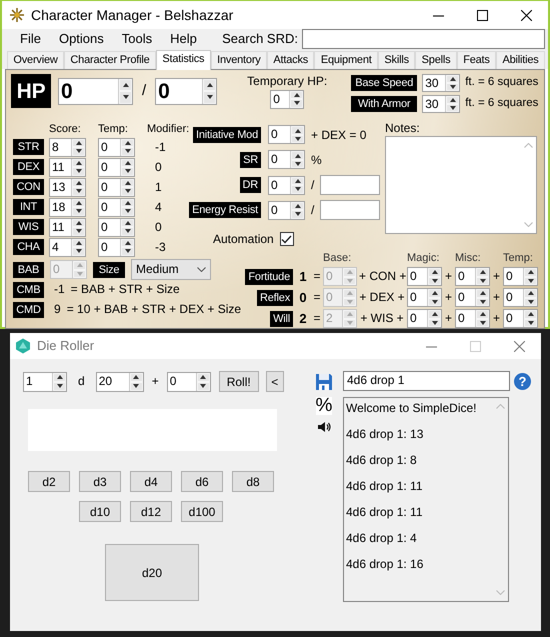 The image size is (550, 637). Describe the element at coordinates (45, 382) in the screenshot. I see `number-spinner: 1` at that location.